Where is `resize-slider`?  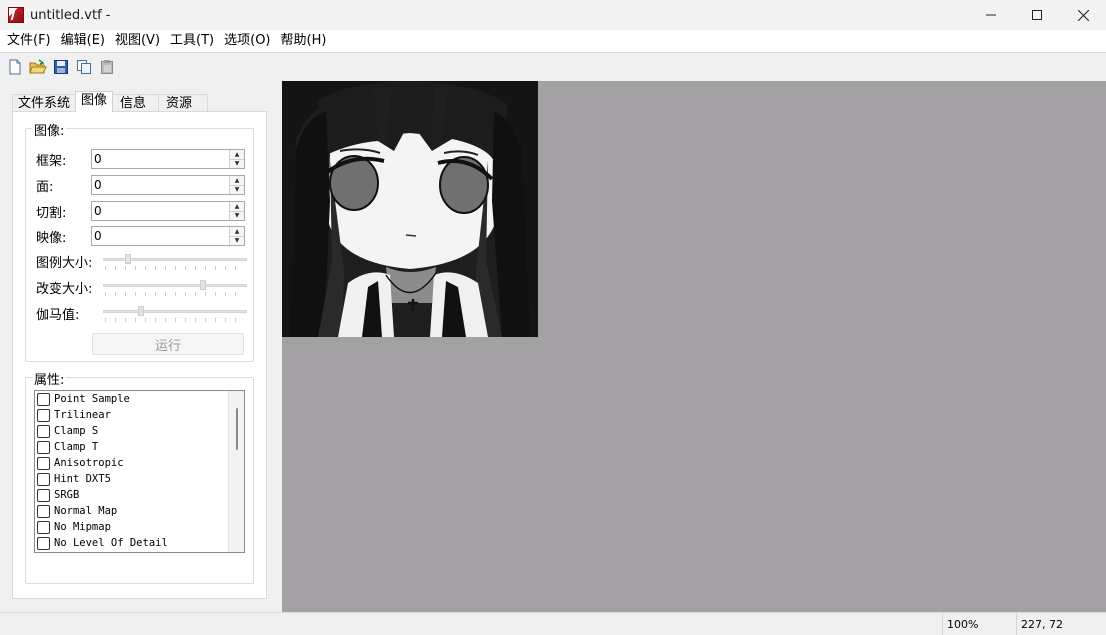 resize-slider is located at coordinates (175, 288).